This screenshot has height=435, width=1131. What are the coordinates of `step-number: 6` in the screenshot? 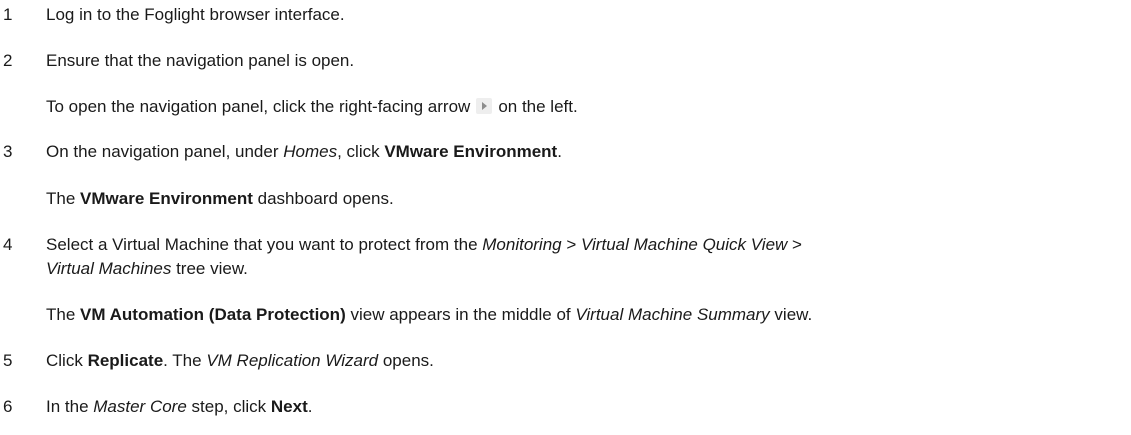 It's located at (8, 406).